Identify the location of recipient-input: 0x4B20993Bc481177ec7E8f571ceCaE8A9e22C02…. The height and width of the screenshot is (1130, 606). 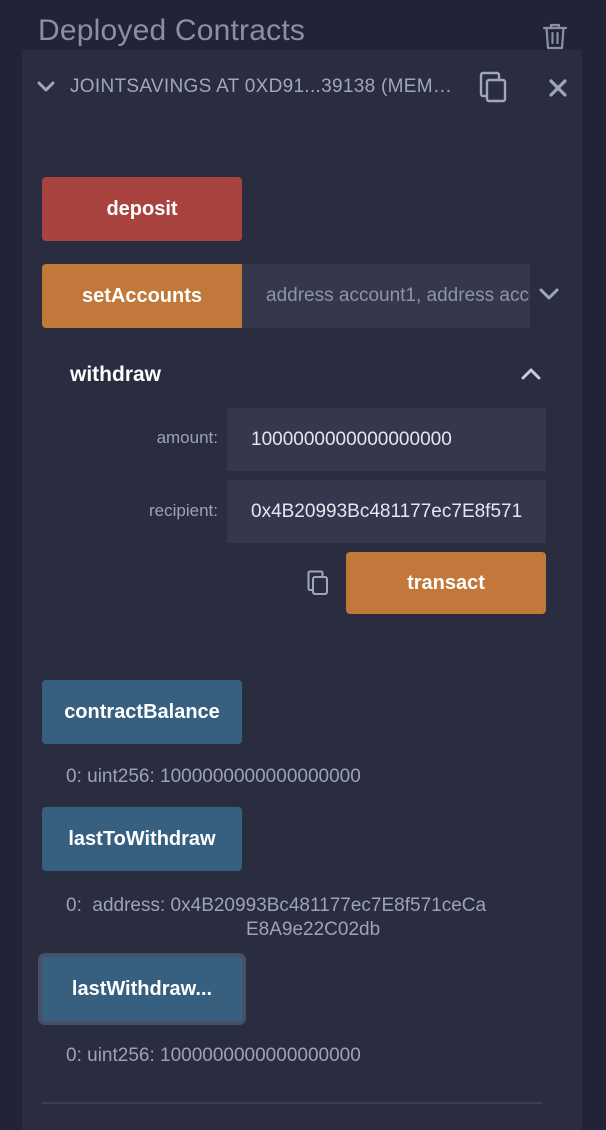
(386, 511).